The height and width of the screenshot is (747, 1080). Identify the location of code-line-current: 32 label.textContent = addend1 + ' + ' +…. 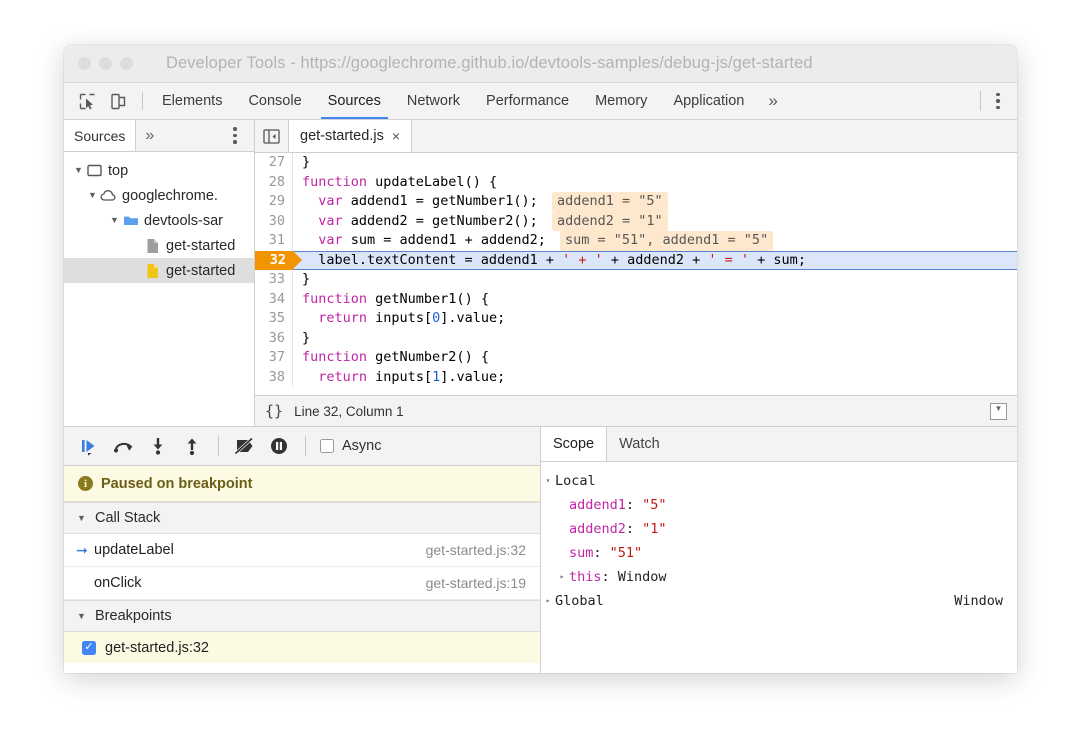
(636, 260).